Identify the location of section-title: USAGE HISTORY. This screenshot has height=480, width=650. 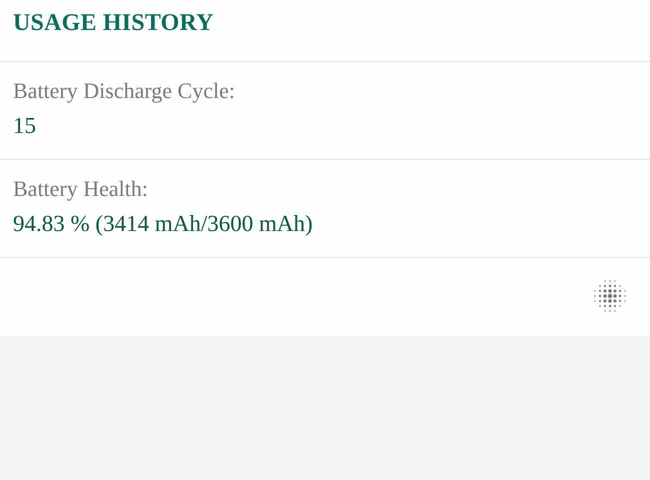
(113, 23).